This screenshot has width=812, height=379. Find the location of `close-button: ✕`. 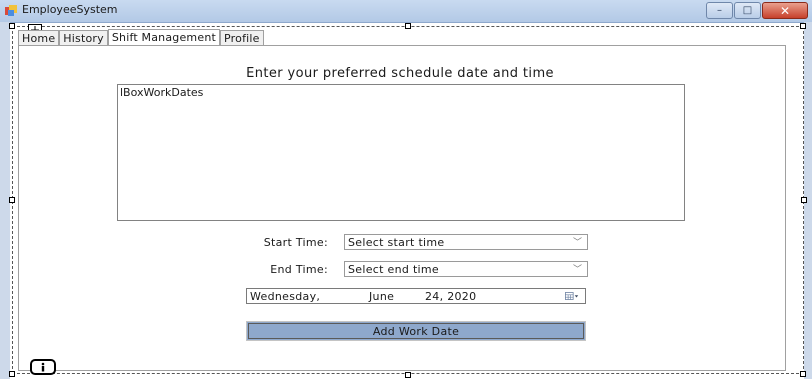

close-button: ✕ is located at coordinates (785, 10).